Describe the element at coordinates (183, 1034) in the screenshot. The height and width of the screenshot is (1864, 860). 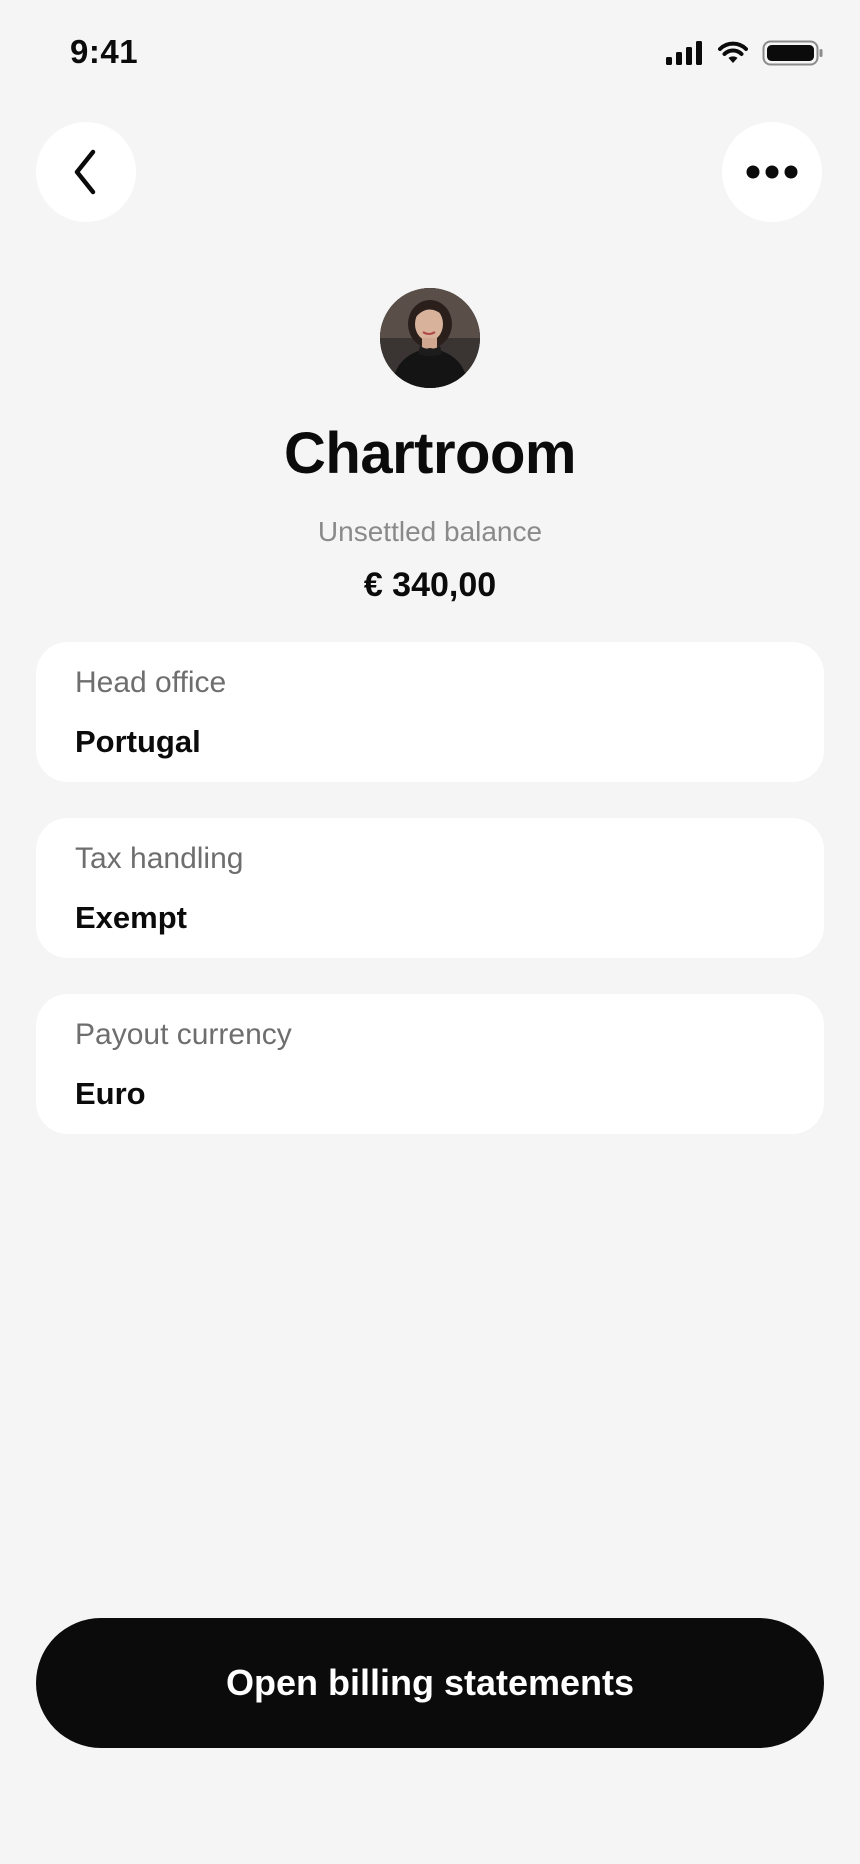
I see `detail-label: Payout currency` at that location.